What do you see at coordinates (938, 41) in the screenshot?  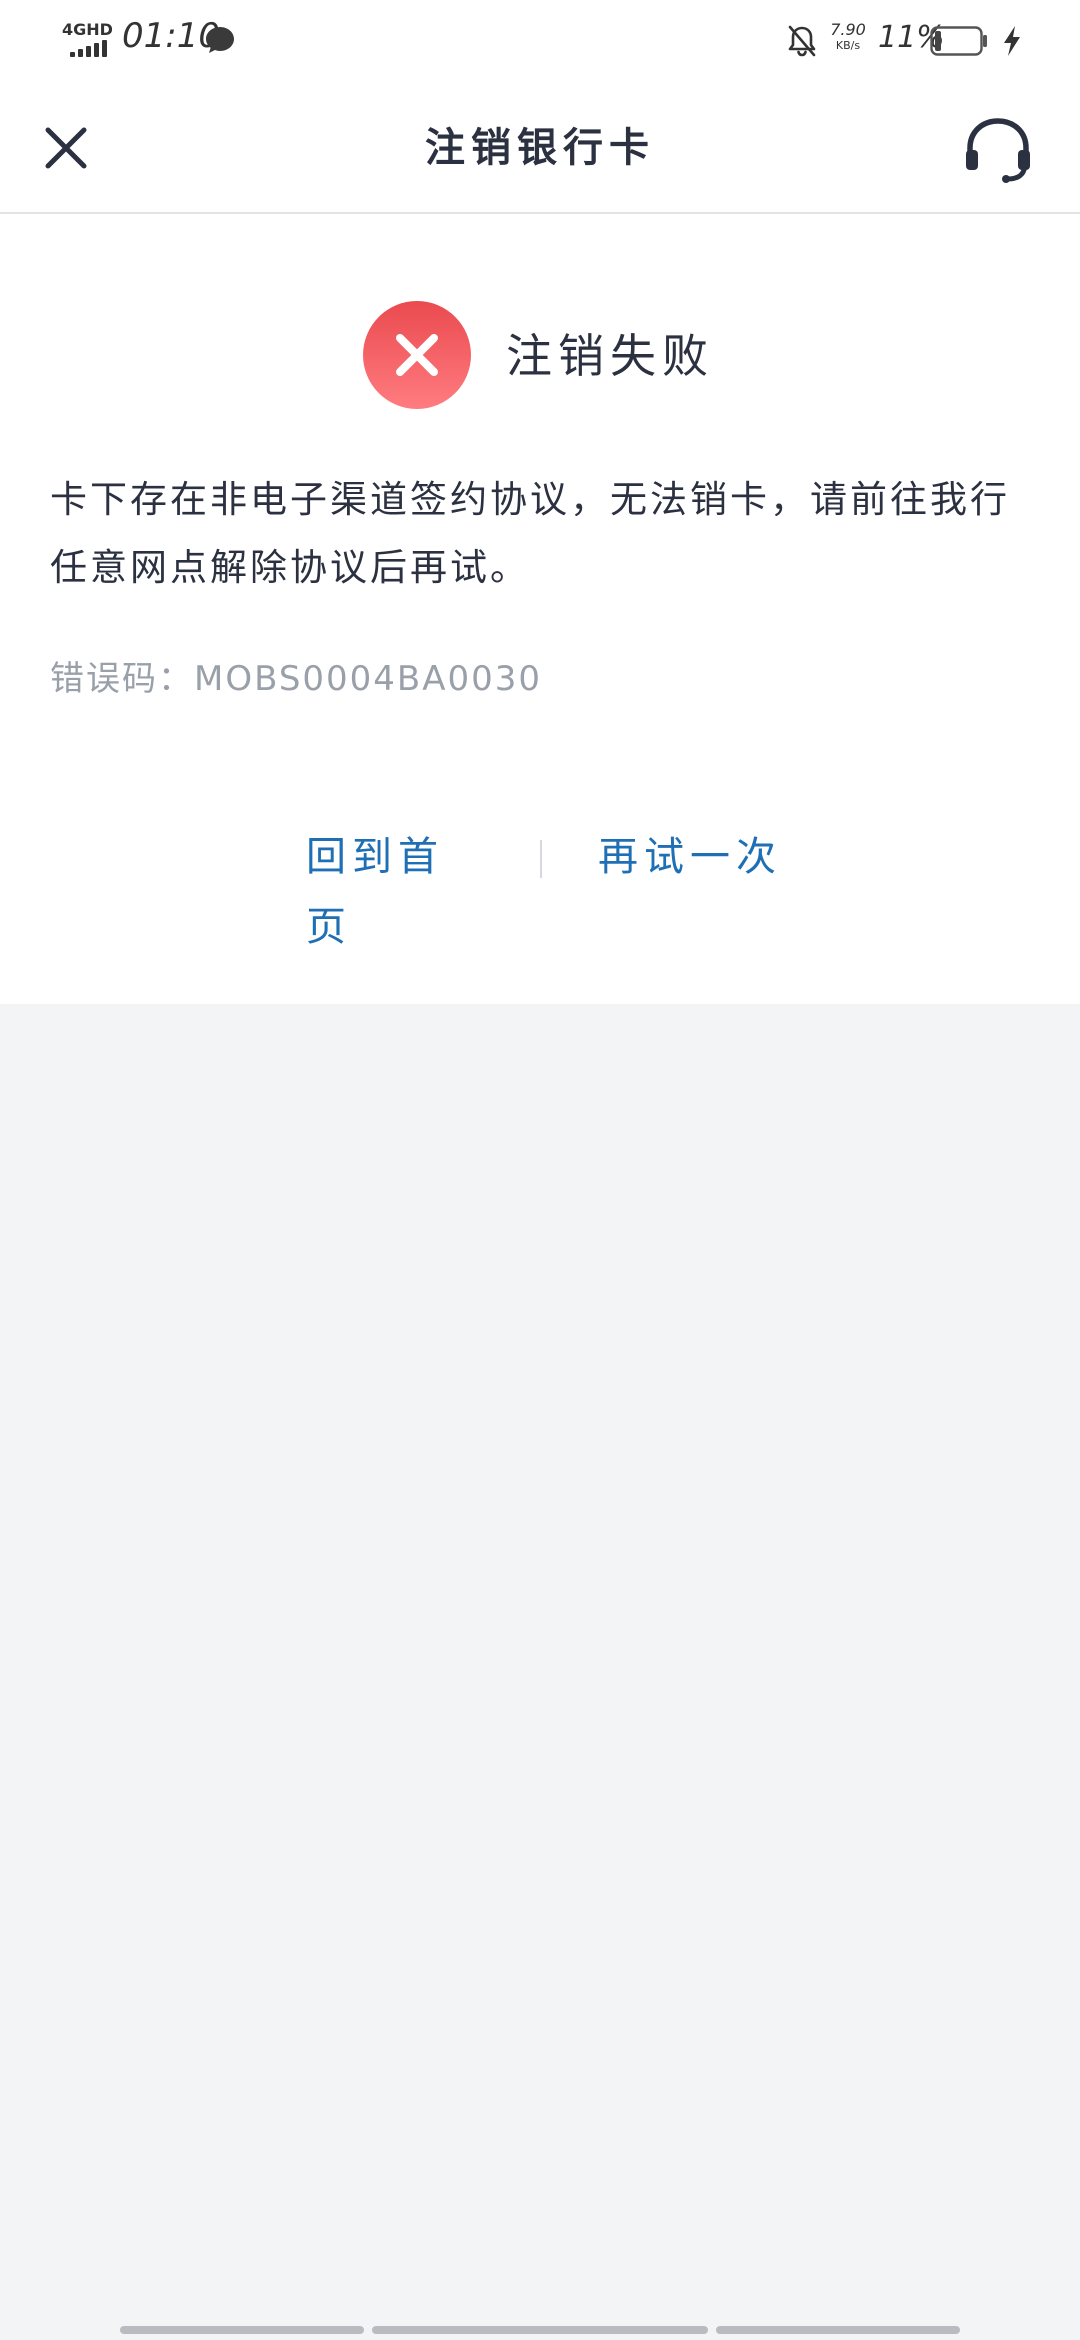 I see `battery-level-fill` at bounding box center [938, 41].